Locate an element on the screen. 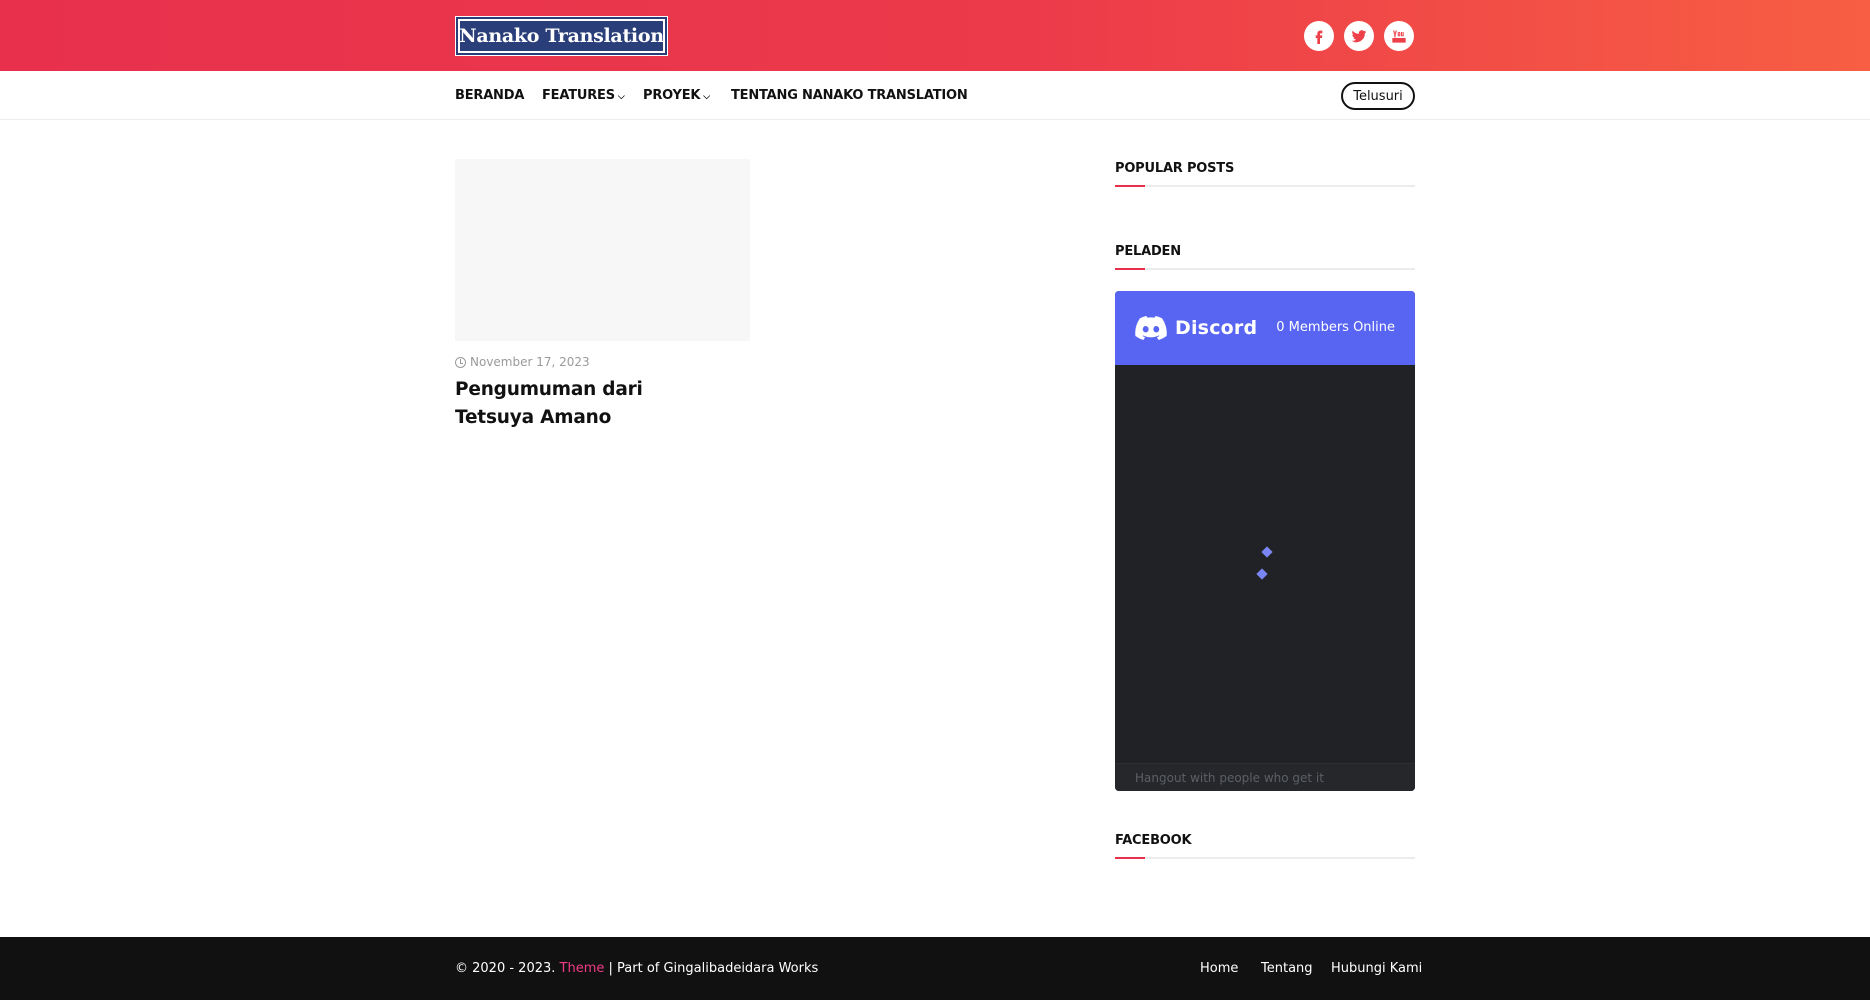  youtube-icon is located at coordinates (1399, 36).